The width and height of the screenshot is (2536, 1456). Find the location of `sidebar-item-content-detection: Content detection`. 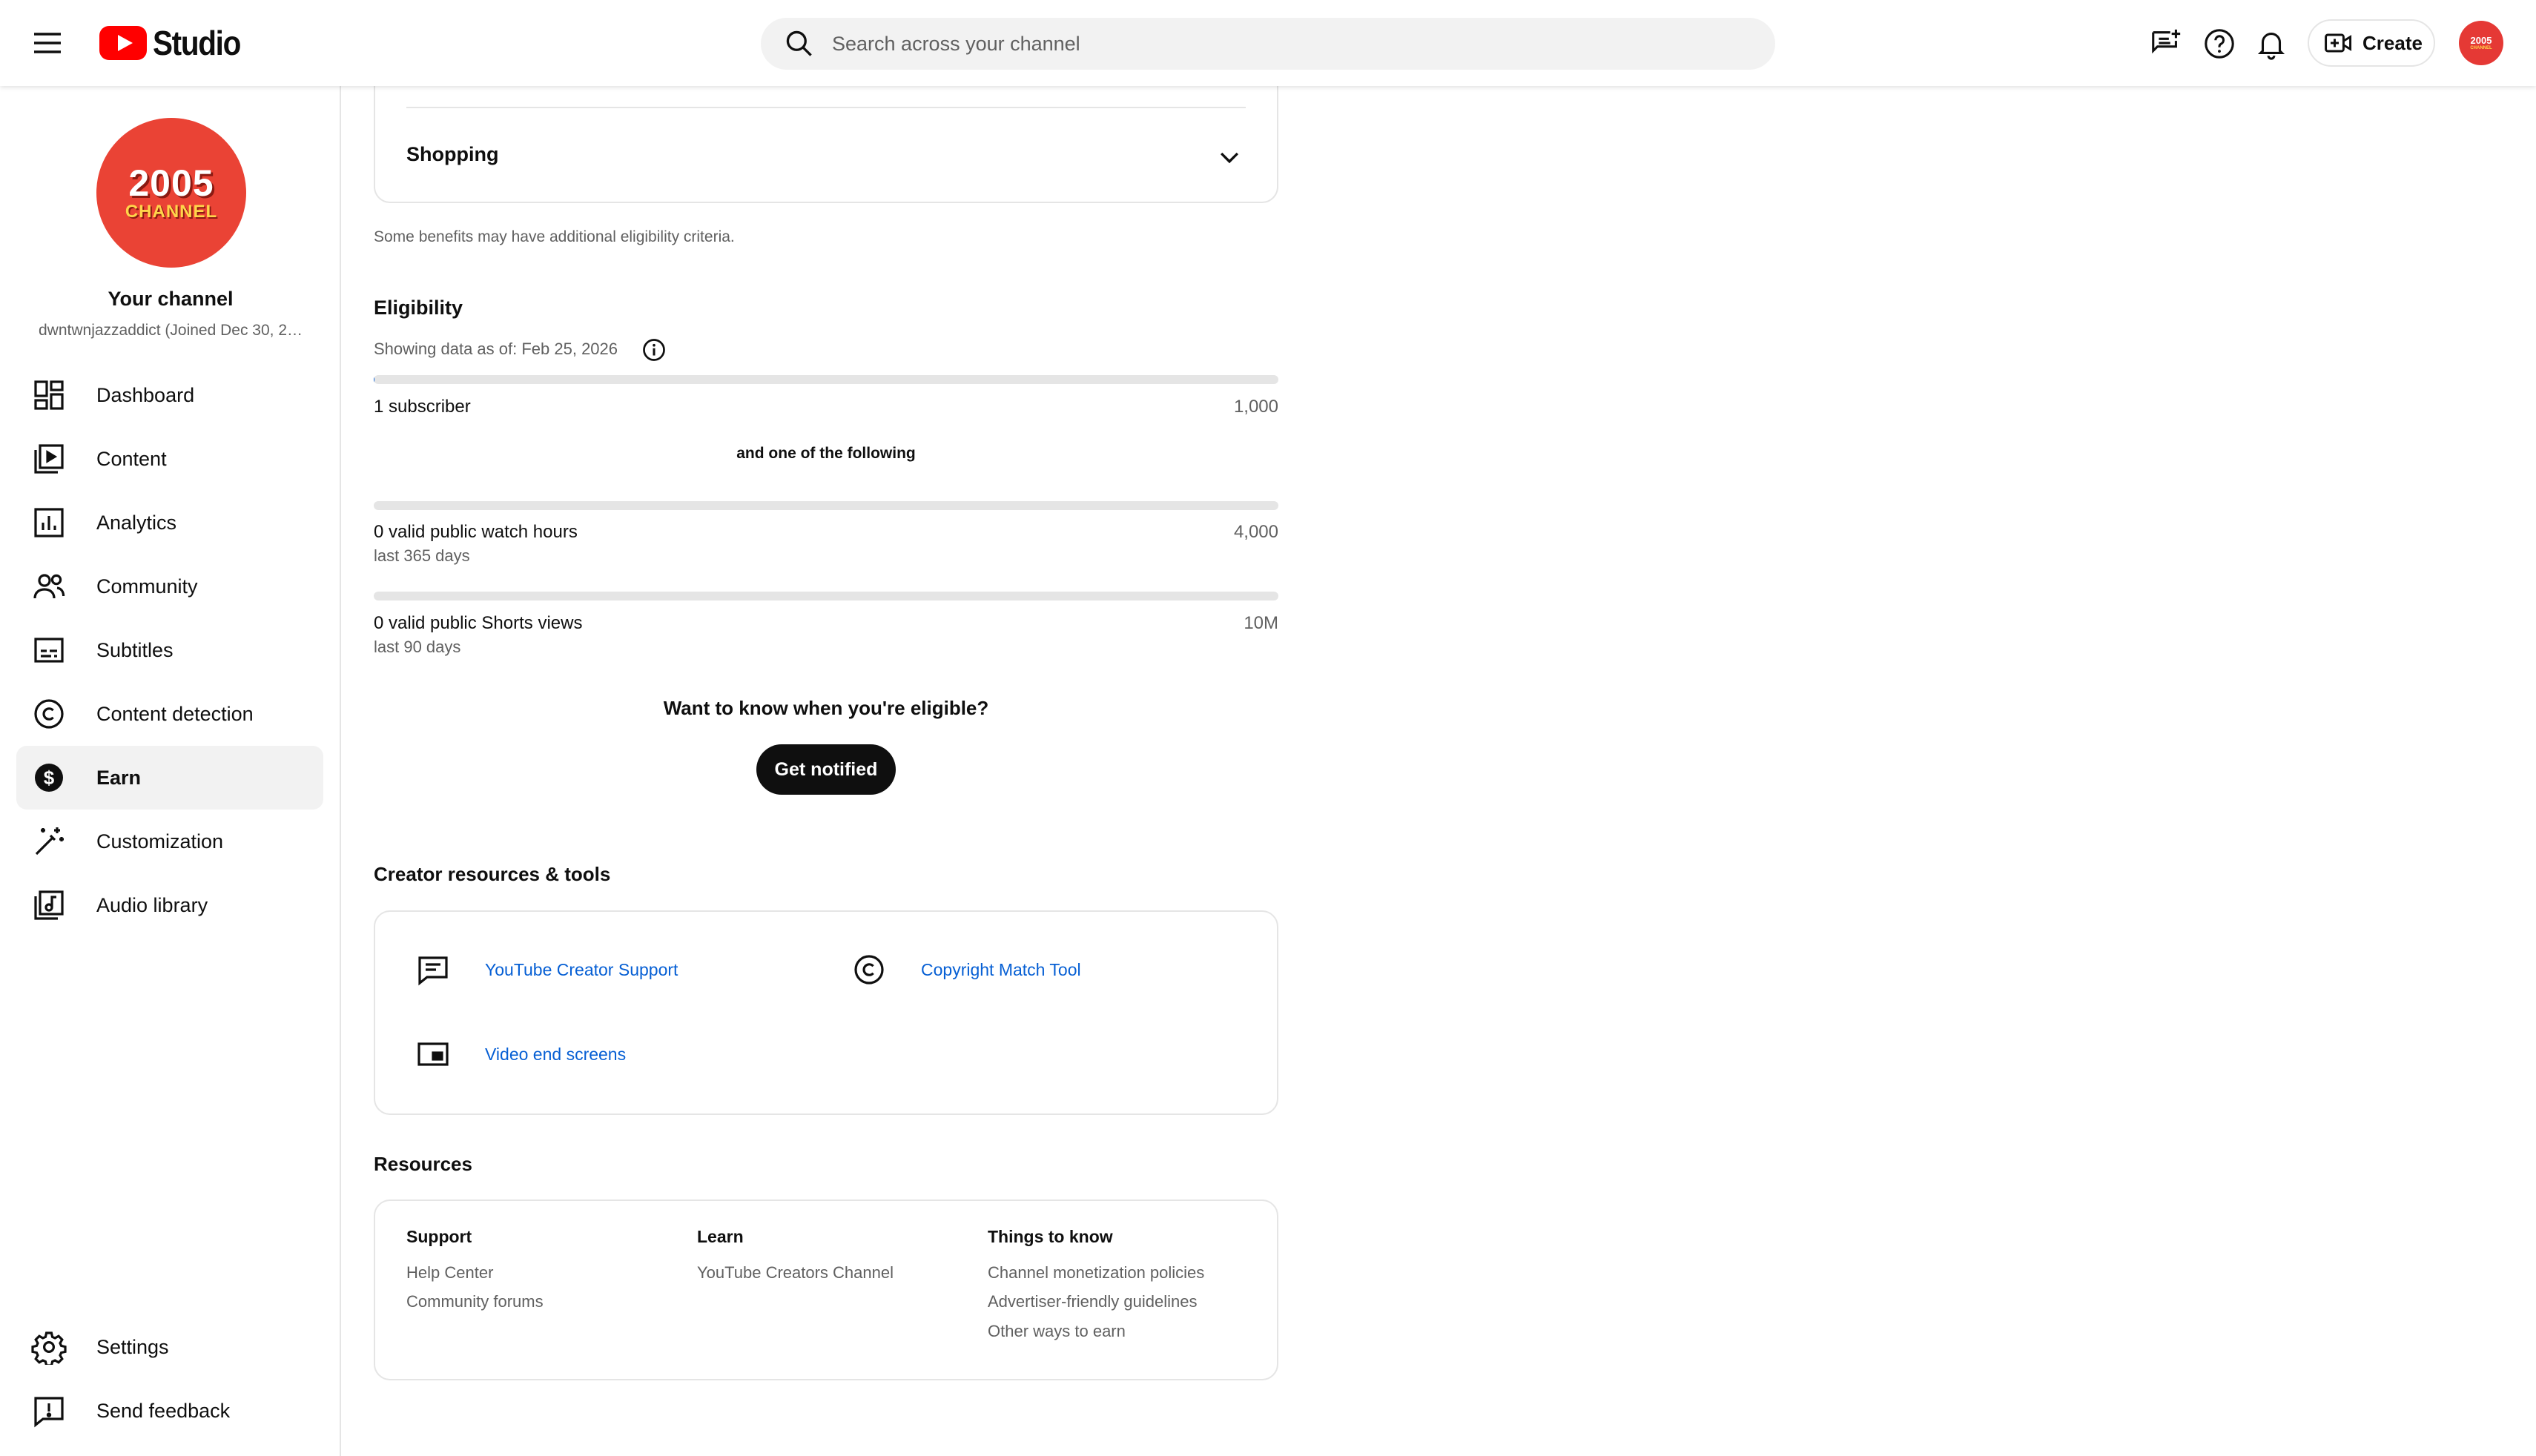

sidebar-item-content-detection: Content detection is located at coordinates (169, 714).